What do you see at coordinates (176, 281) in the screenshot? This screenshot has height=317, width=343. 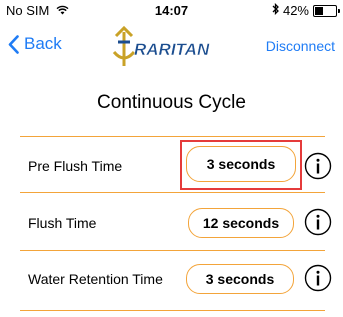 I see `setting-row-water-retention-time: Water Retention Time 3 seconds` at bounding box center [176, 281].